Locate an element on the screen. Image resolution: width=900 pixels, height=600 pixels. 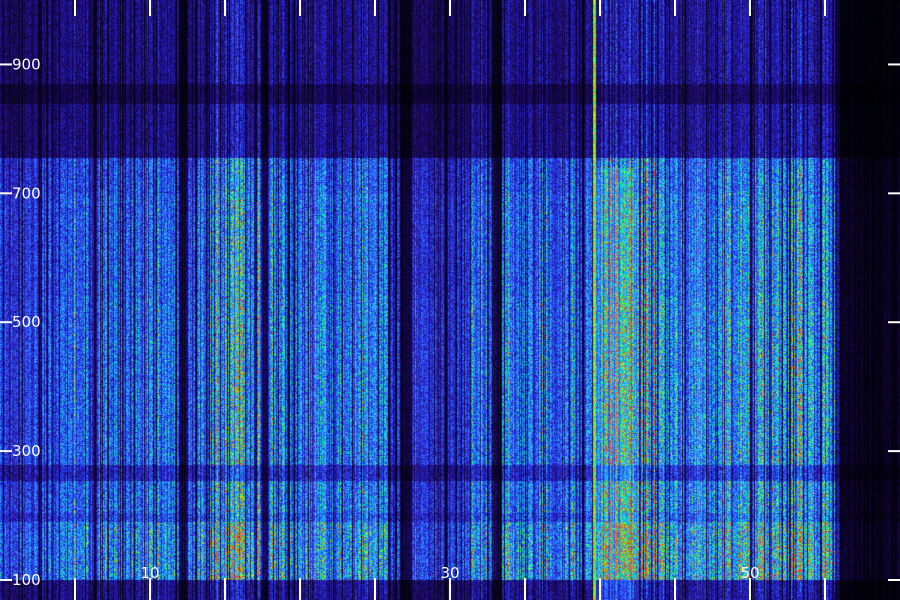
y-tick-label-0: 100 is located at coordinates (26, 580).